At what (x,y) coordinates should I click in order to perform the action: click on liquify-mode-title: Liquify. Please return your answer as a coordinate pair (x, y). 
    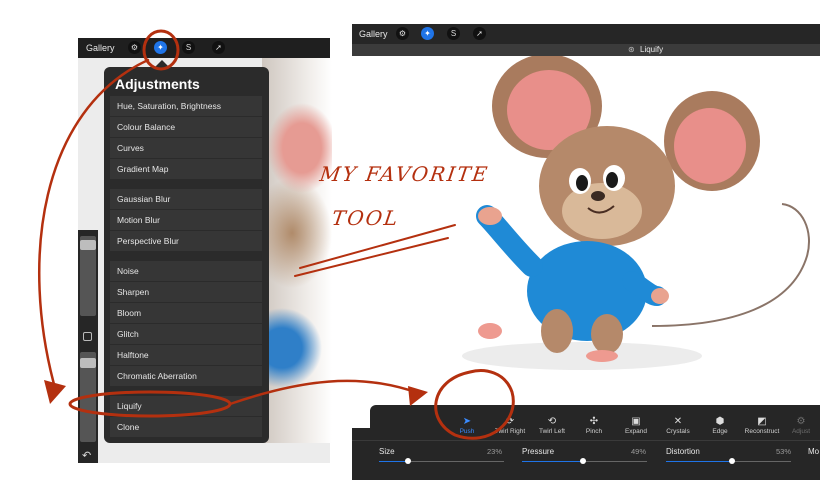
    Looking at the image, I should click on (652, 49).